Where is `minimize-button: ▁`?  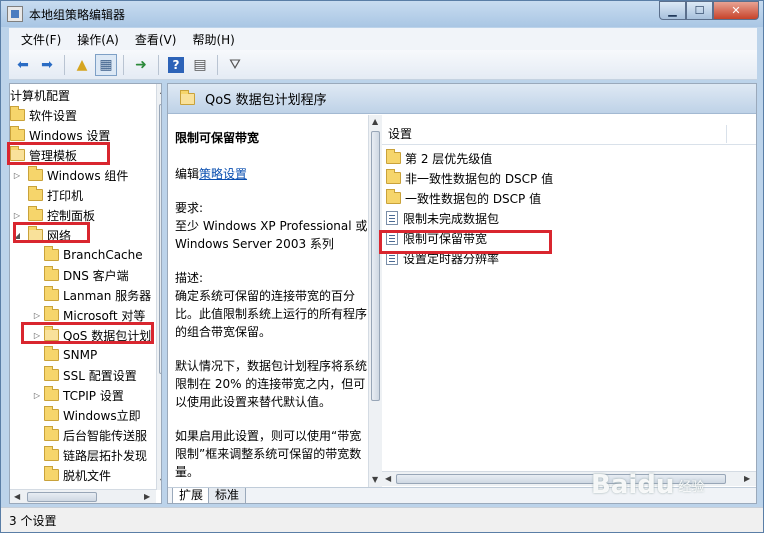
minimize-button: ▁ is located at coordinates (672, 10).